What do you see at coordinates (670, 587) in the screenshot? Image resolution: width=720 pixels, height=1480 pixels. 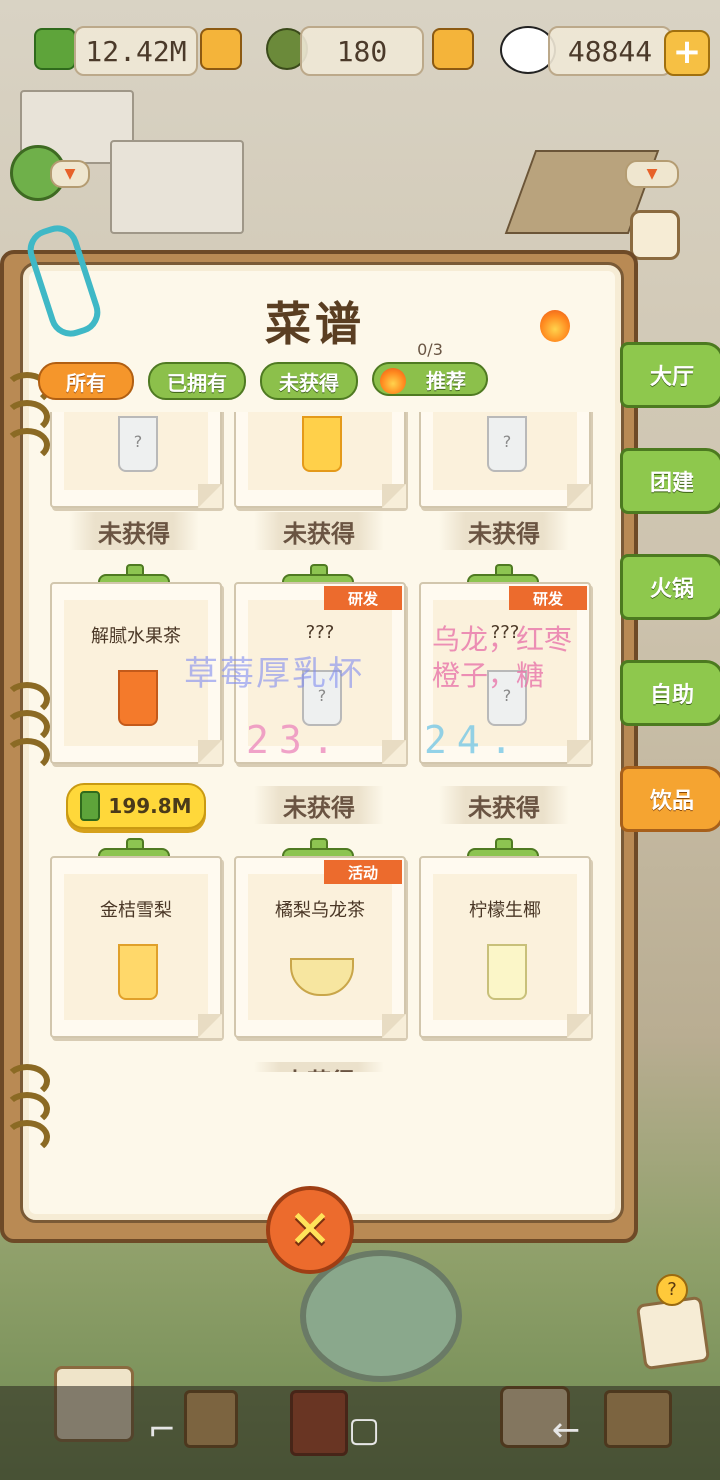 I see `tab-hotpot: 火锅` at bounding box center [670, 587].